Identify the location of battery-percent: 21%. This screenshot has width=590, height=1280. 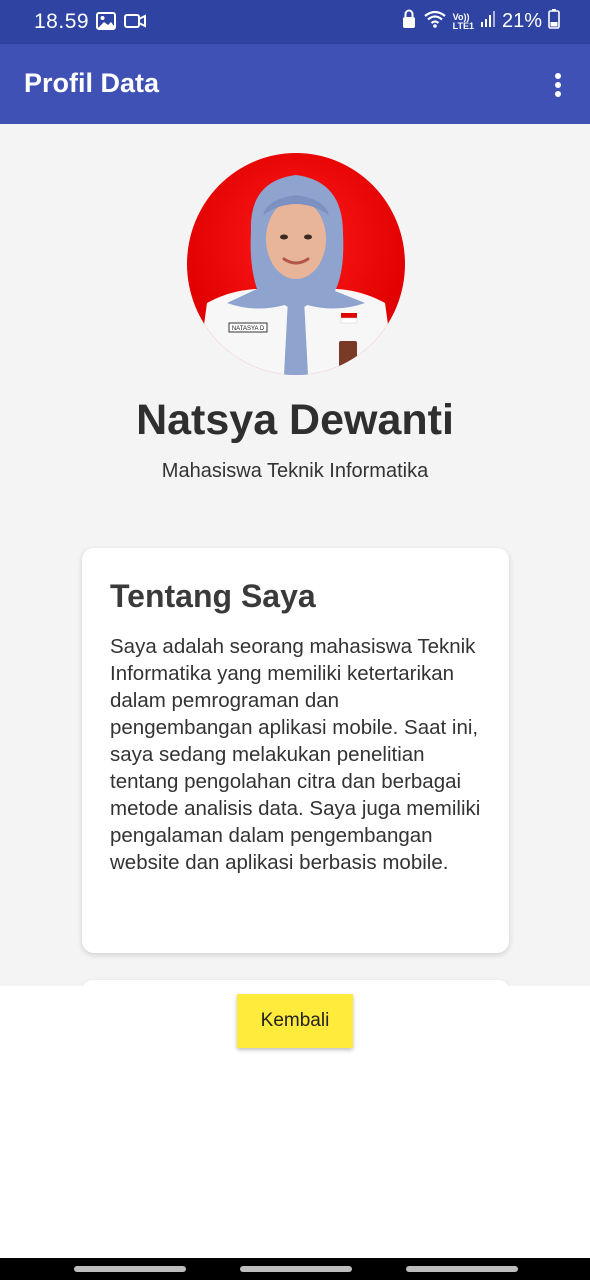
(521, 21).